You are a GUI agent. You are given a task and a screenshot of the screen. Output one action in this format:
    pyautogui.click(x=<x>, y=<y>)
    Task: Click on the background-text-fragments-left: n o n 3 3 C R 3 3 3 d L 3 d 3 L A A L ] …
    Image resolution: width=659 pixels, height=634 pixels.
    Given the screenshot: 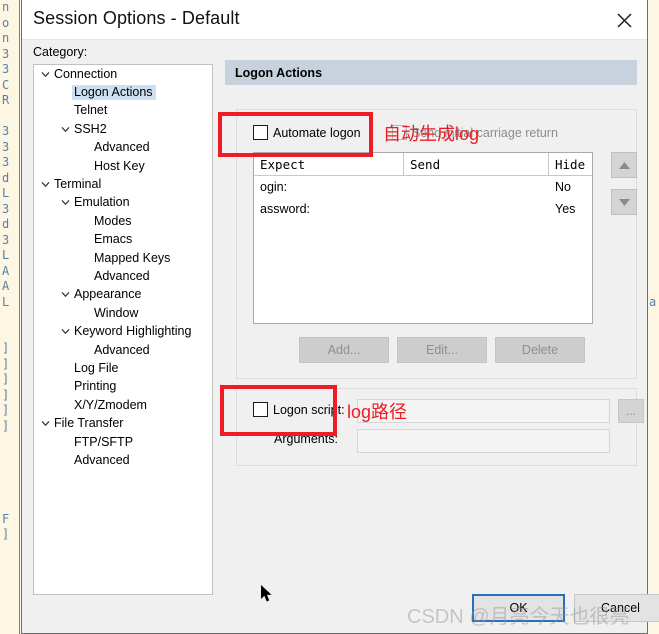 What is the action you would take?
    pyautogui.click(x=6, y=270)
    